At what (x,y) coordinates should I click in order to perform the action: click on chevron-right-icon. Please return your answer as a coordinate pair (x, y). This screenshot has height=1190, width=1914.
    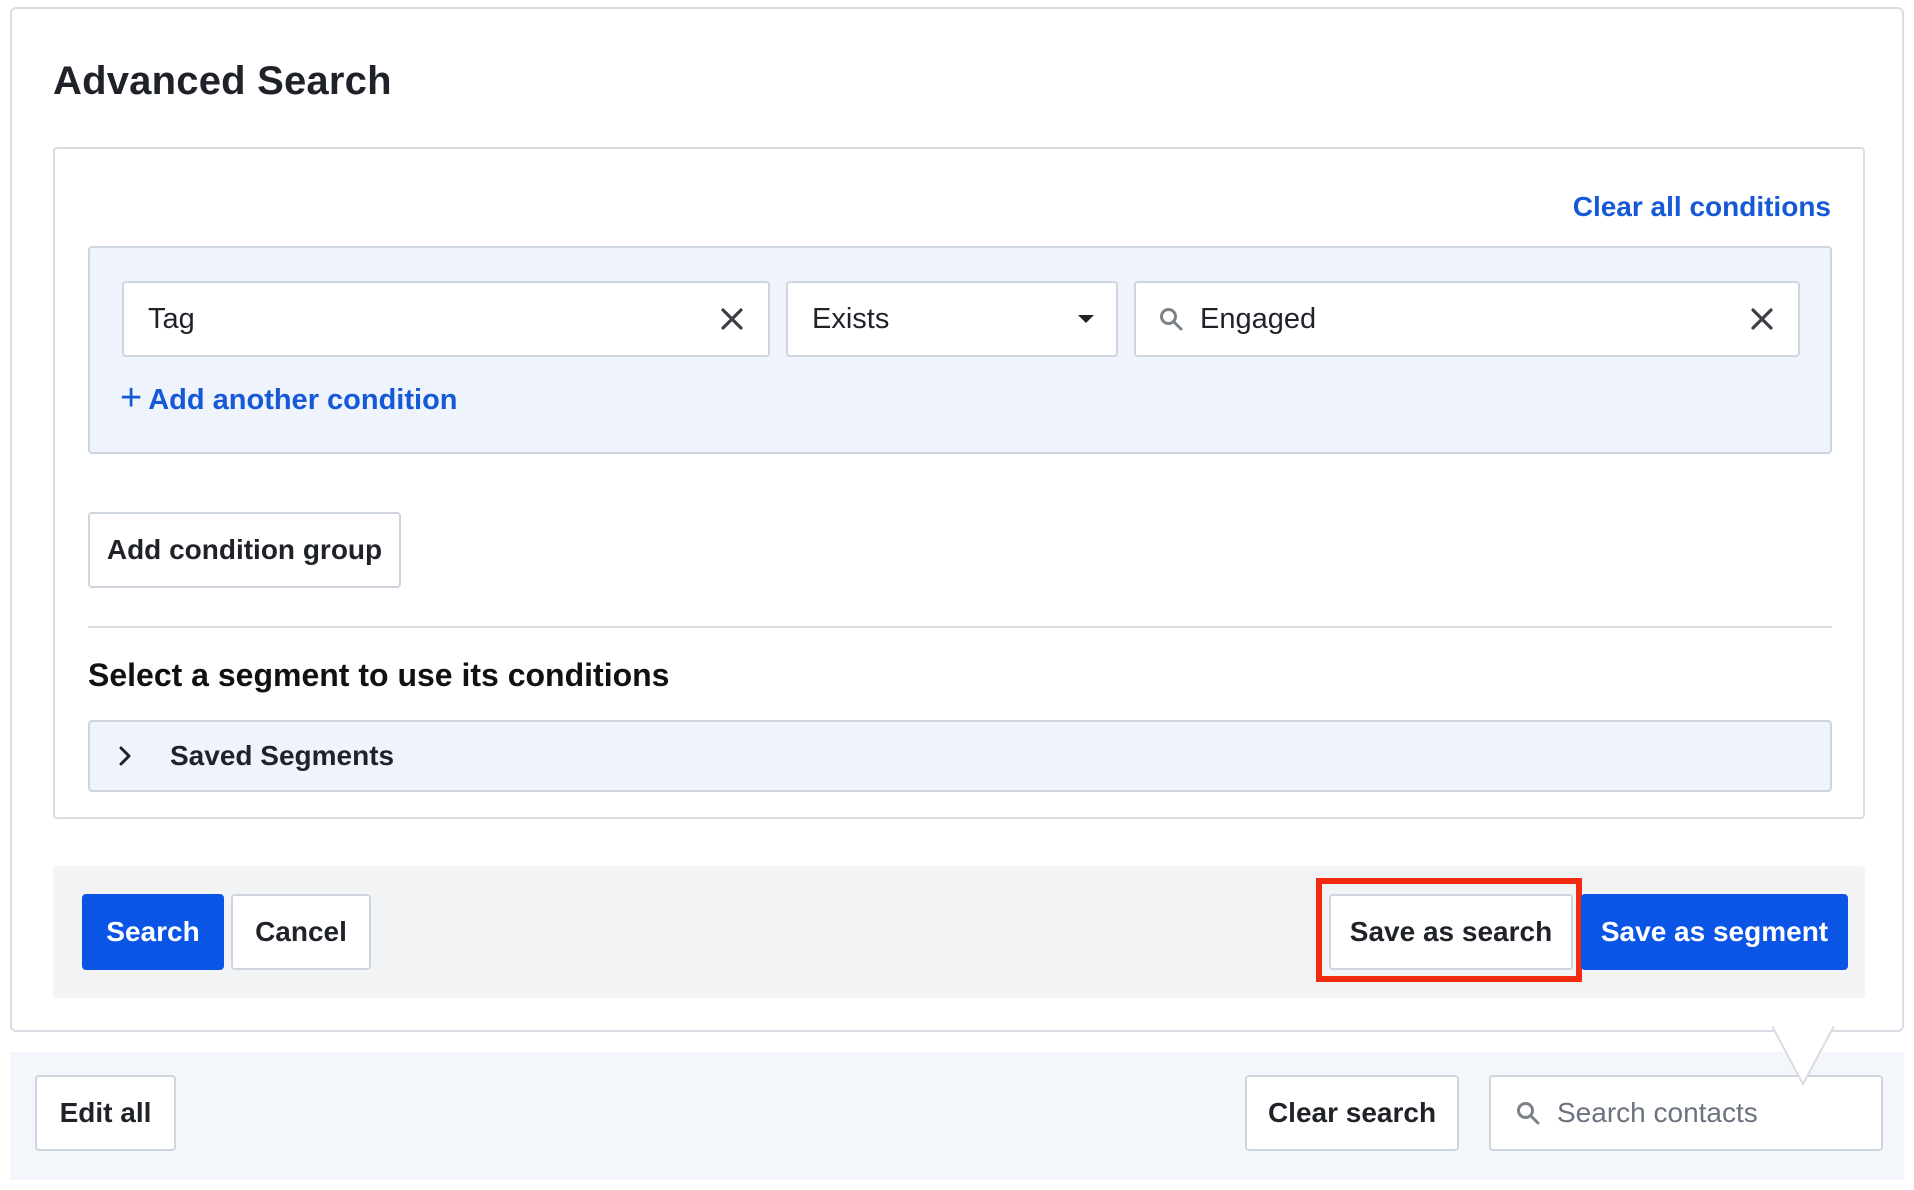
    Looking at the image, I should click on (125, 756).